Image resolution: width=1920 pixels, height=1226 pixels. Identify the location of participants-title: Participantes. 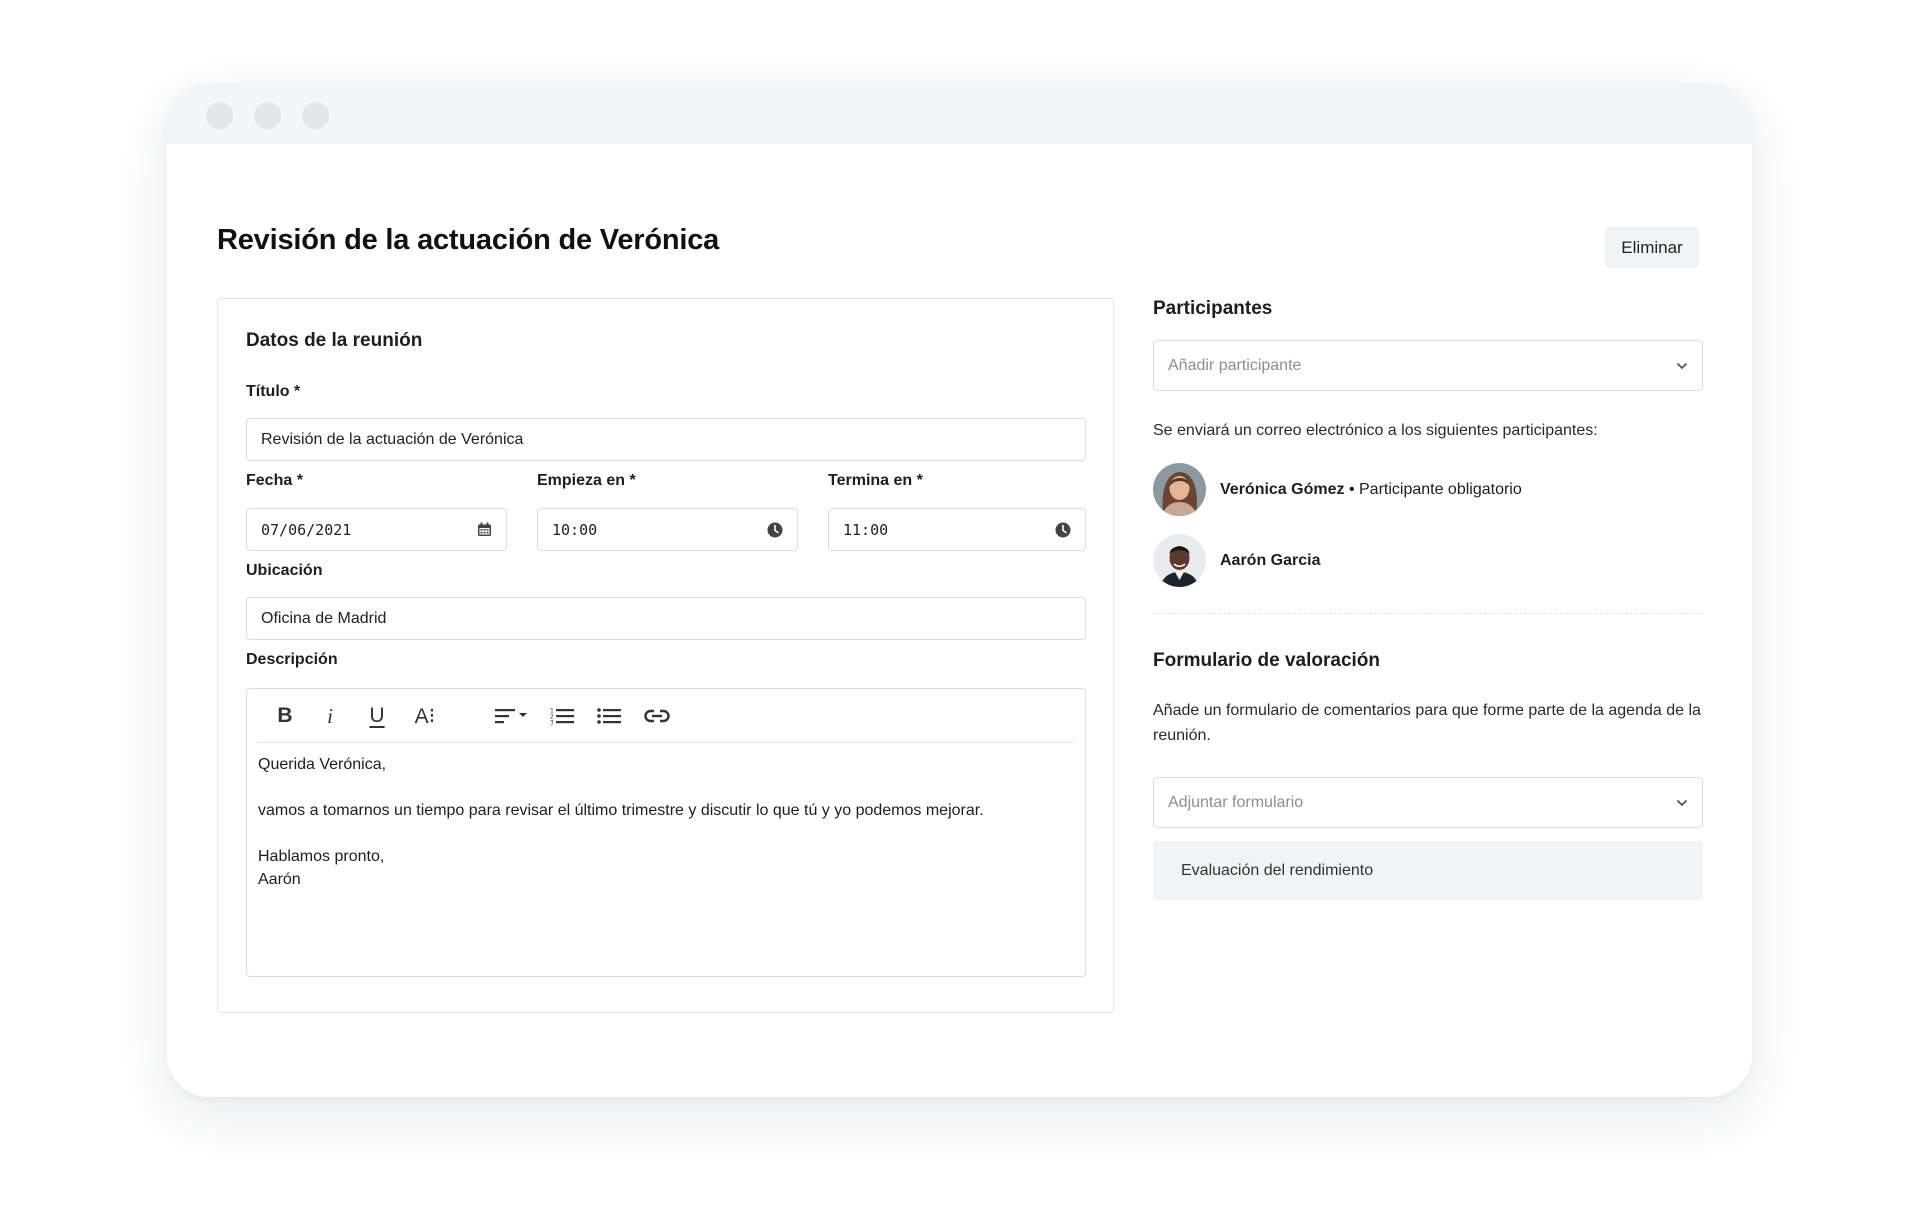
(1213, 308).